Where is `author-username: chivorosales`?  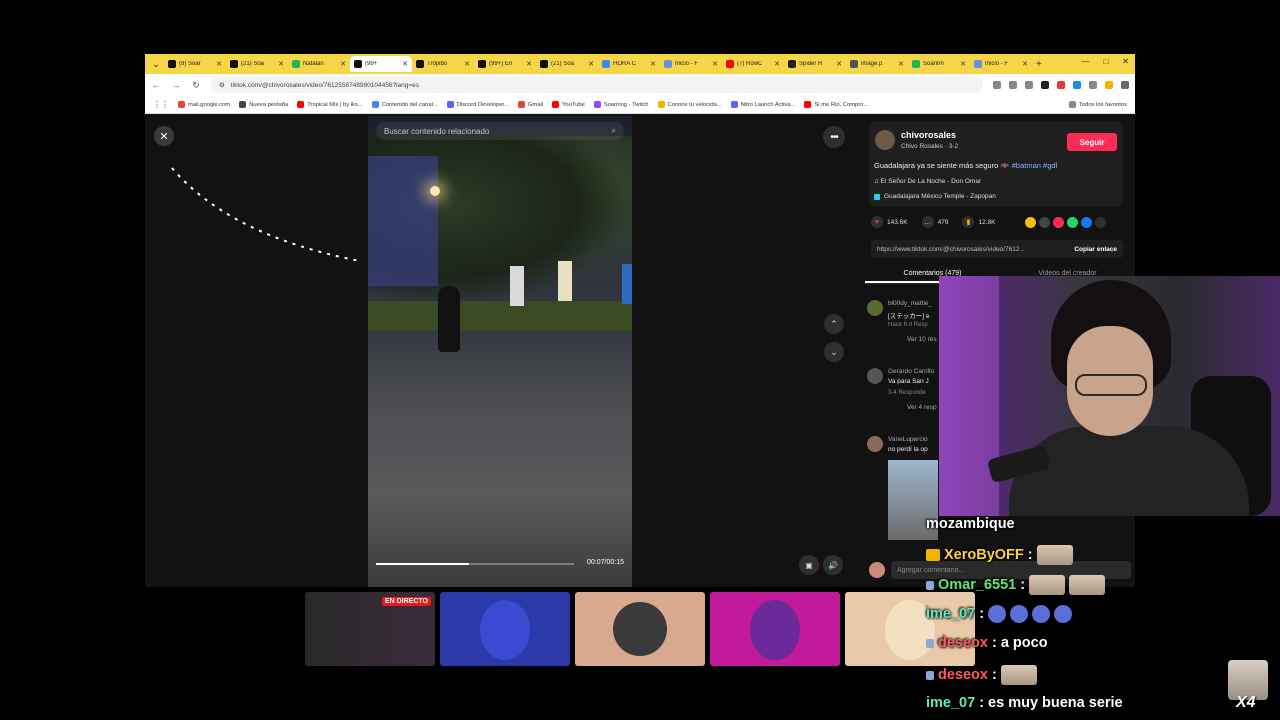 author-username: chivorosales is located at coordinates (928, 135).